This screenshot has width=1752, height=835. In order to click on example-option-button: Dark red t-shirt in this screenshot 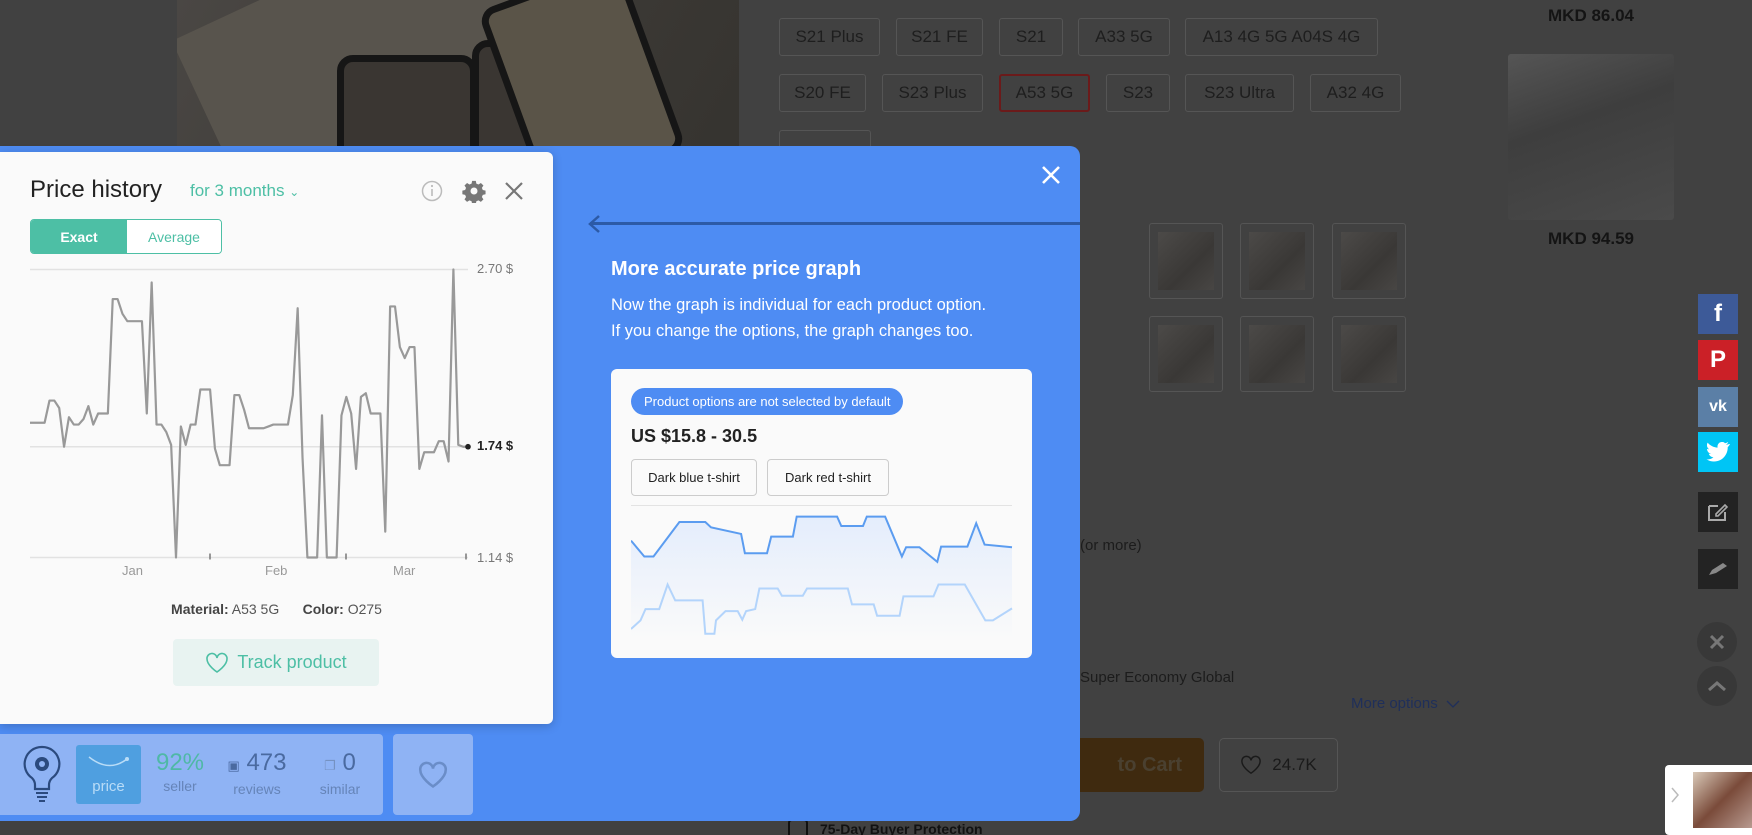, I will do `click(828, 477)`.